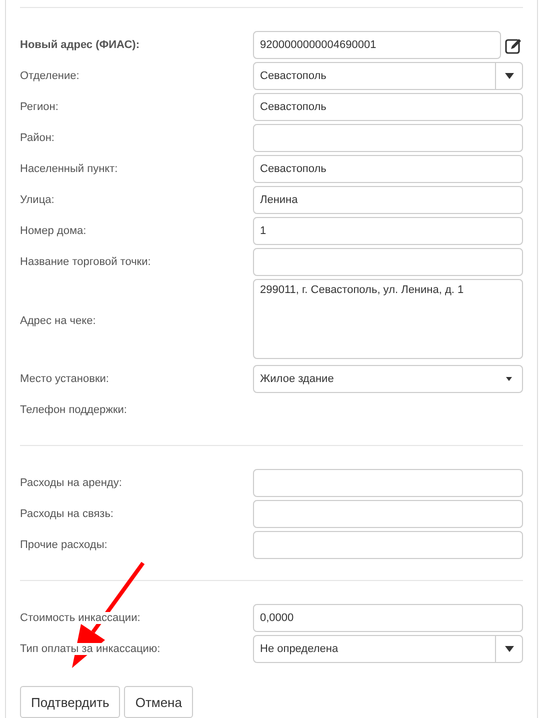 This screenshot has width=545, height=718. Describe the element at coordinates (388, 231) in the screenshot. I see `input-field: 1` at that location.